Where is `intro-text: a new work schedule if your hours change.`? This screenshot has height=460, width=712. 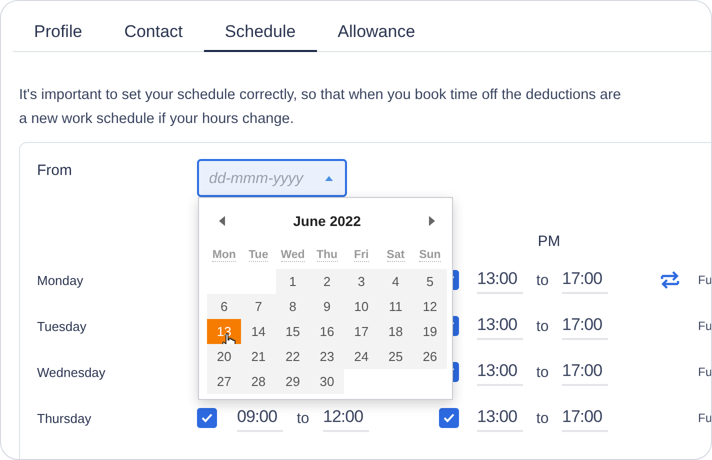 intro-text: a new work schedule if your hours change. is located at coordinates (157, 119).